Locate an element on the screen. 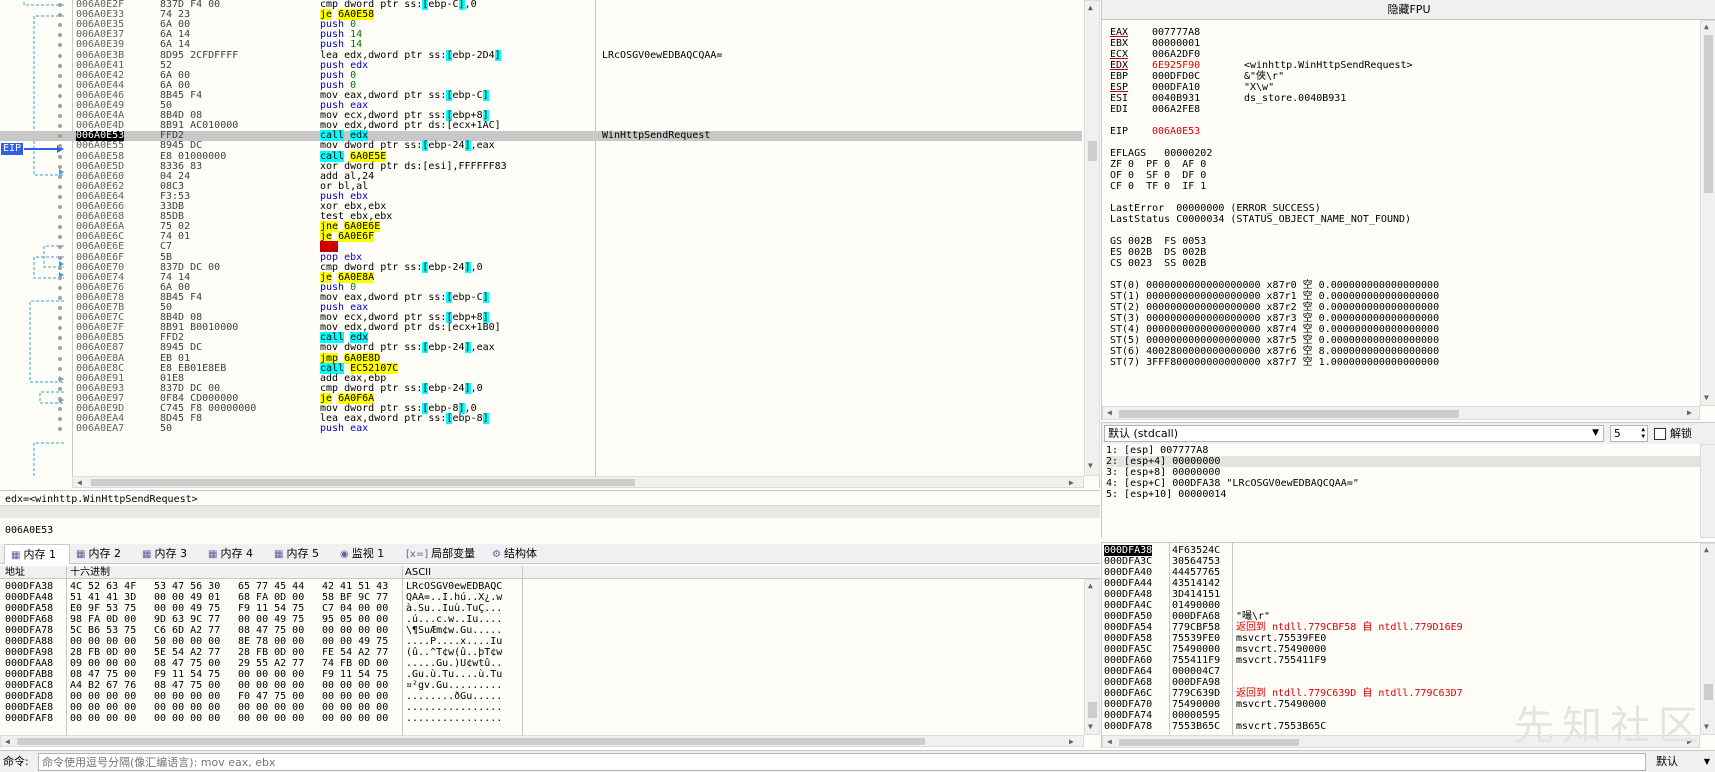 The image size is (1715, 772). stack-arg-row: 3: [esp+8] 00000000 is located at coordinates (1404, 472).